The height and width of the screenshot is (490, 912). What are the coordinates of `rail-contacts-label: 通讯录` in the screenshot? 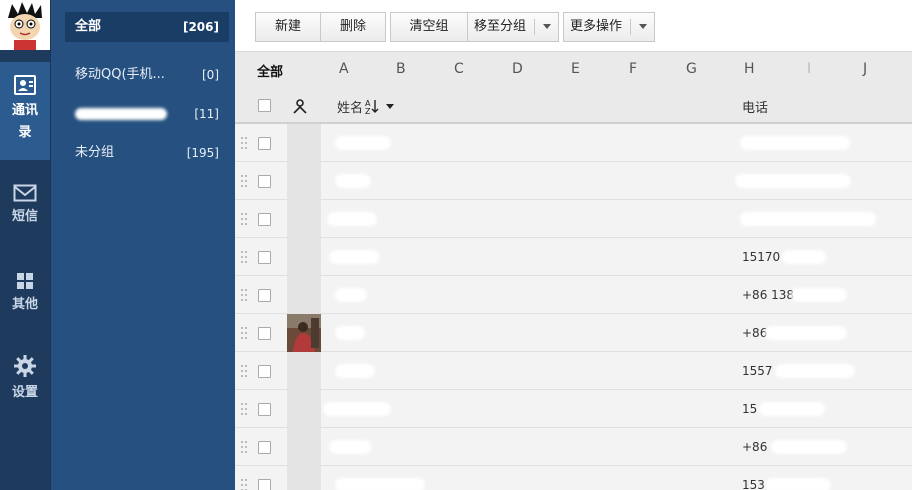 It's located at (24, 121).